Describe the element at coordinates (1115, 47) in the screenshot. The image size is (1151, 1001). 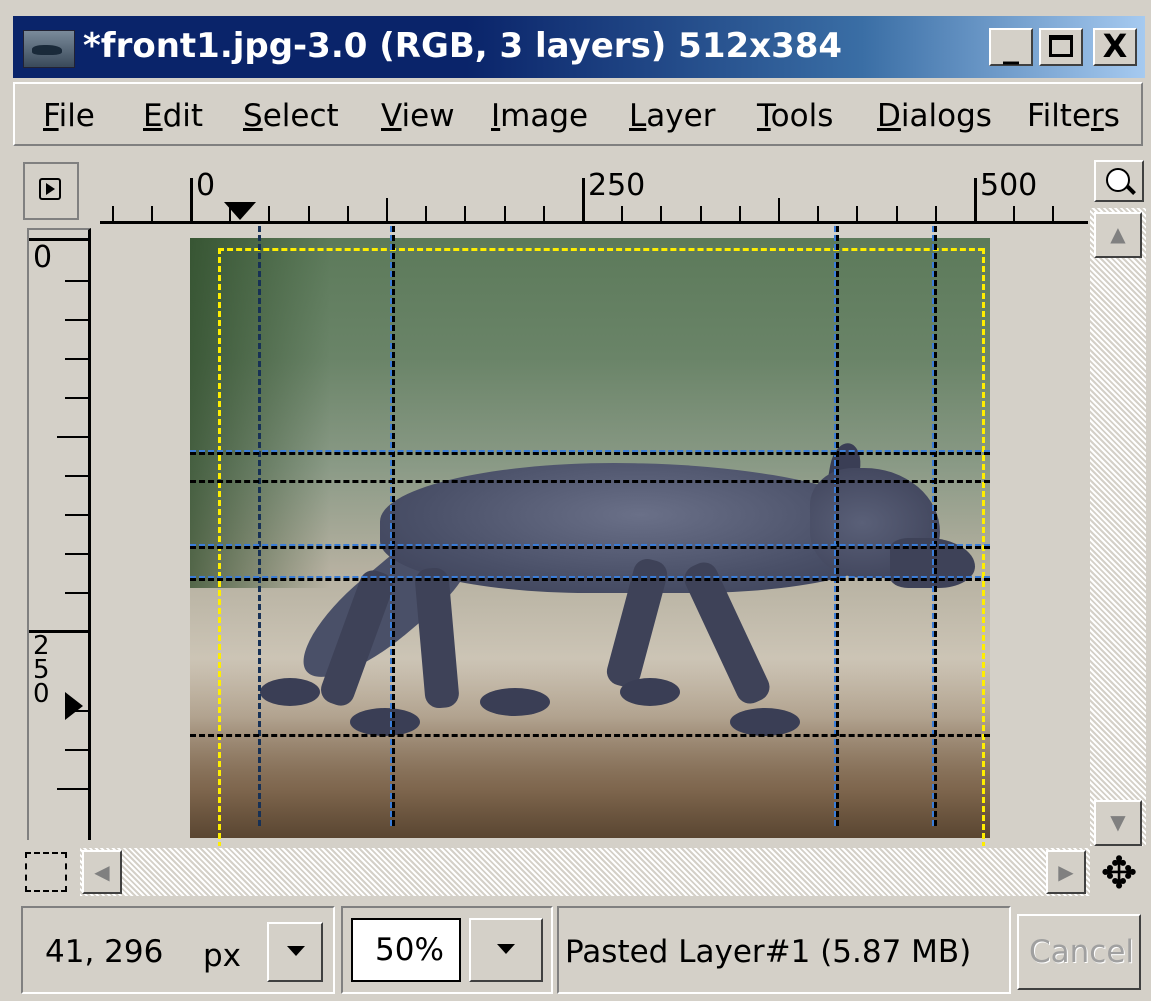
I see `close-button: X` at that location.